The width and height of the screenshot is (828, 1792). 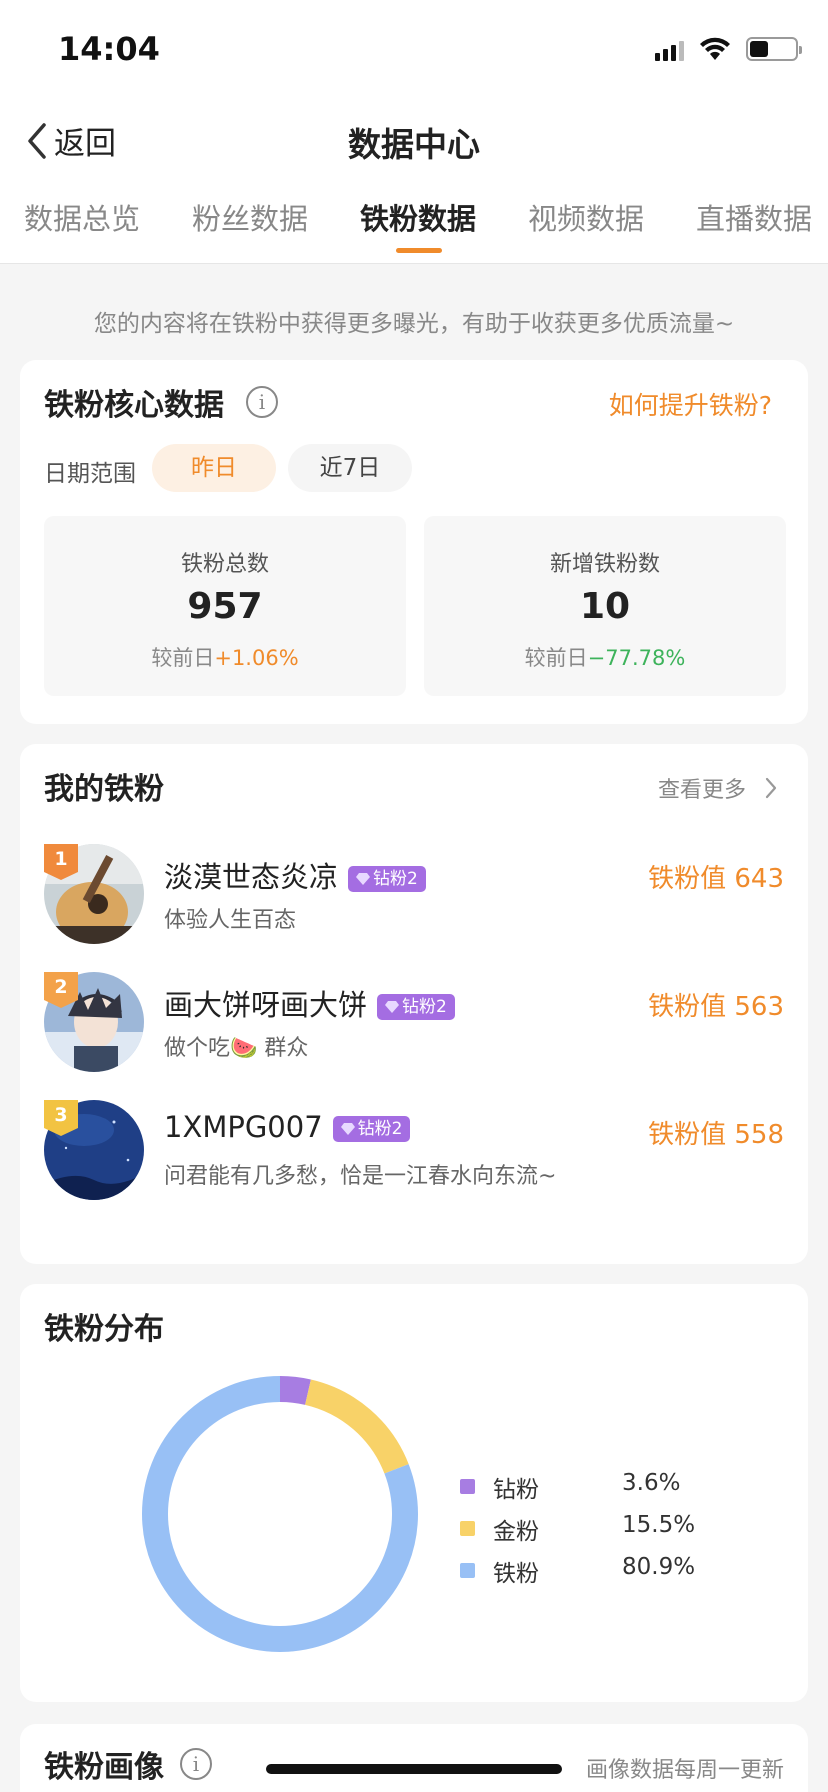 I want to click on distribution-donut-chart, so click(x=280, y=1514).